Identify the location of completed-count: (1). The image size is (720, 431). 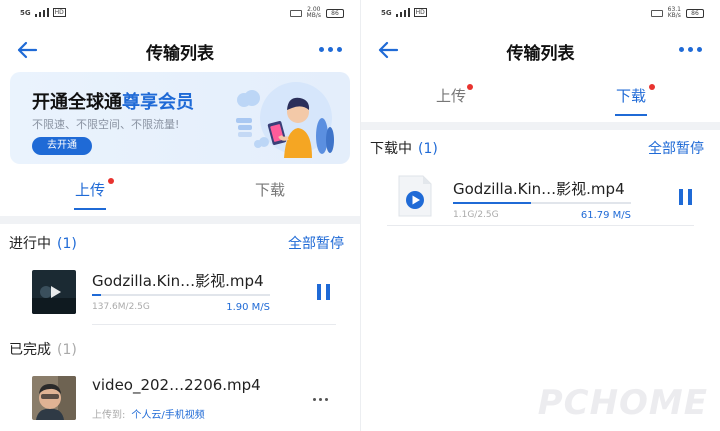
(67, 350).